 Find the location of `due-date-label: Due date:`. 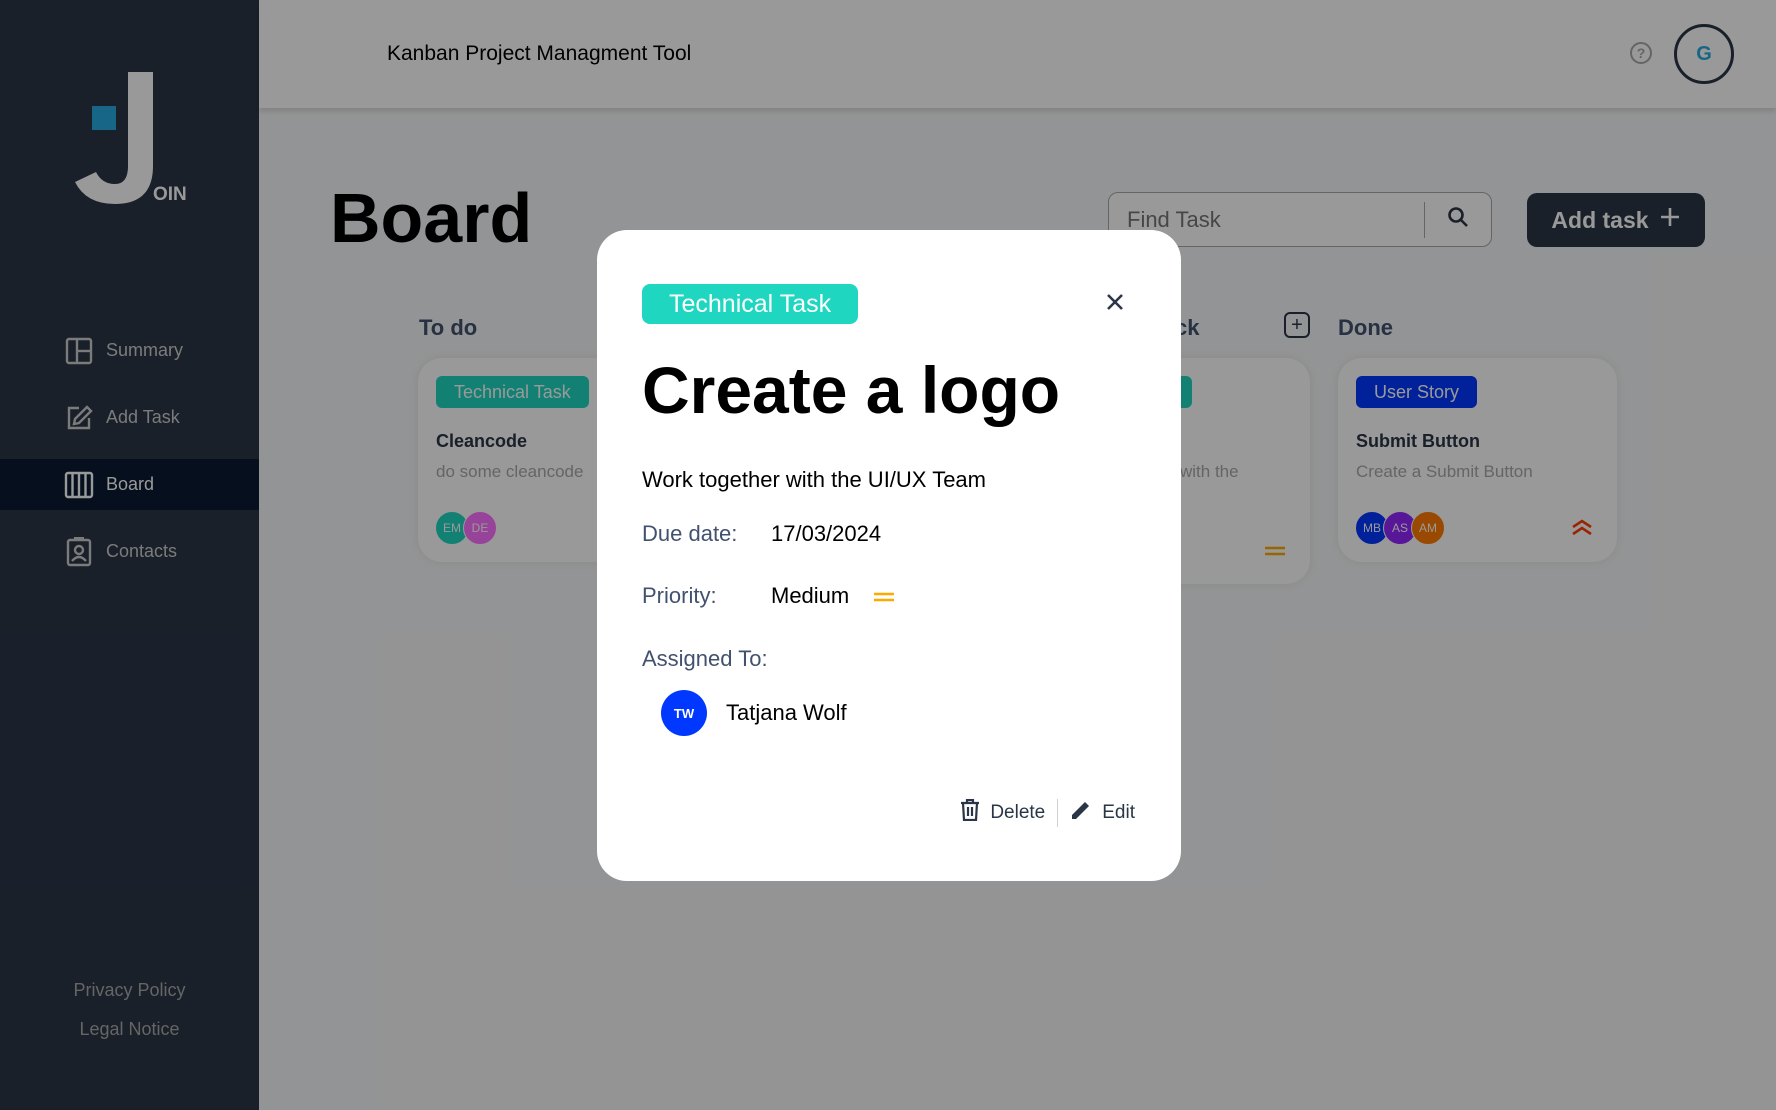

due-date-label: Due date: is located at coordinates (690, 533).